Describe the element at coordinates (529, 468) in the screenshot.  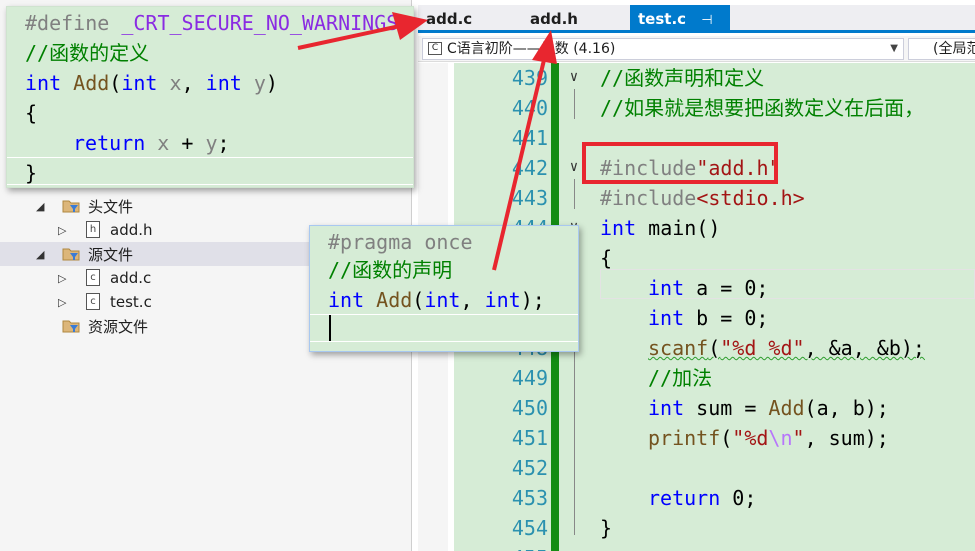
I see `line-number: 452` at that location.